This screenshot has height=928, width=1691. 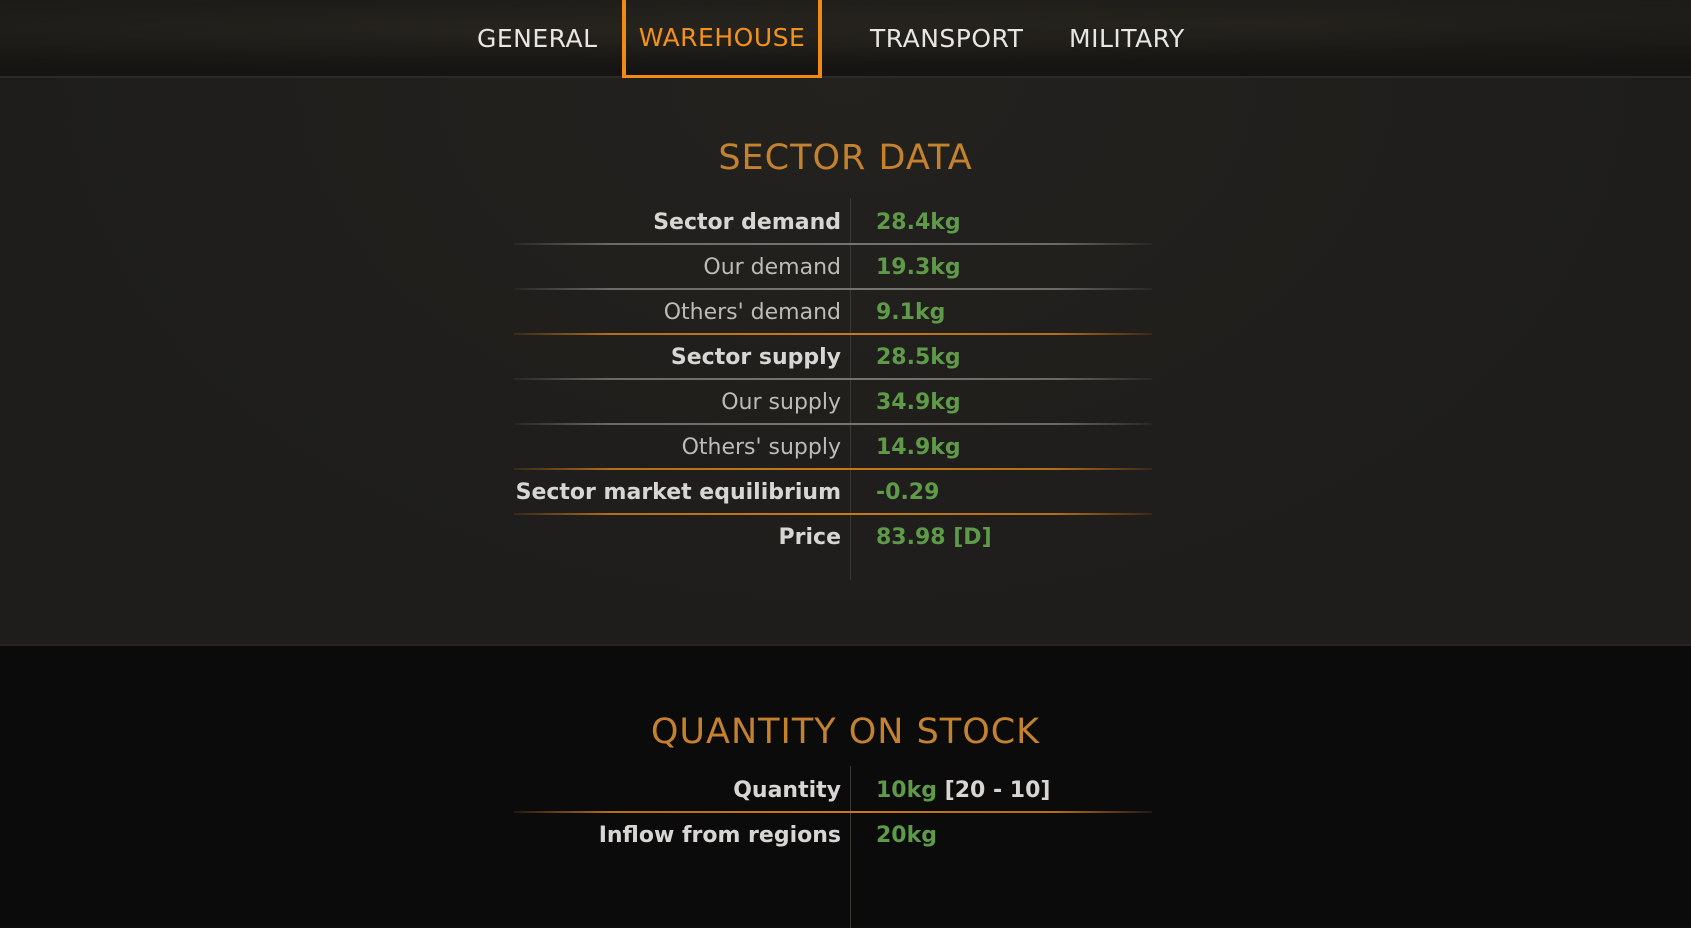 What do you see at coordinates (1127, 39) in the screenshot?
I see `tab-military: MILITARY` at bounding box center [1127, 39].